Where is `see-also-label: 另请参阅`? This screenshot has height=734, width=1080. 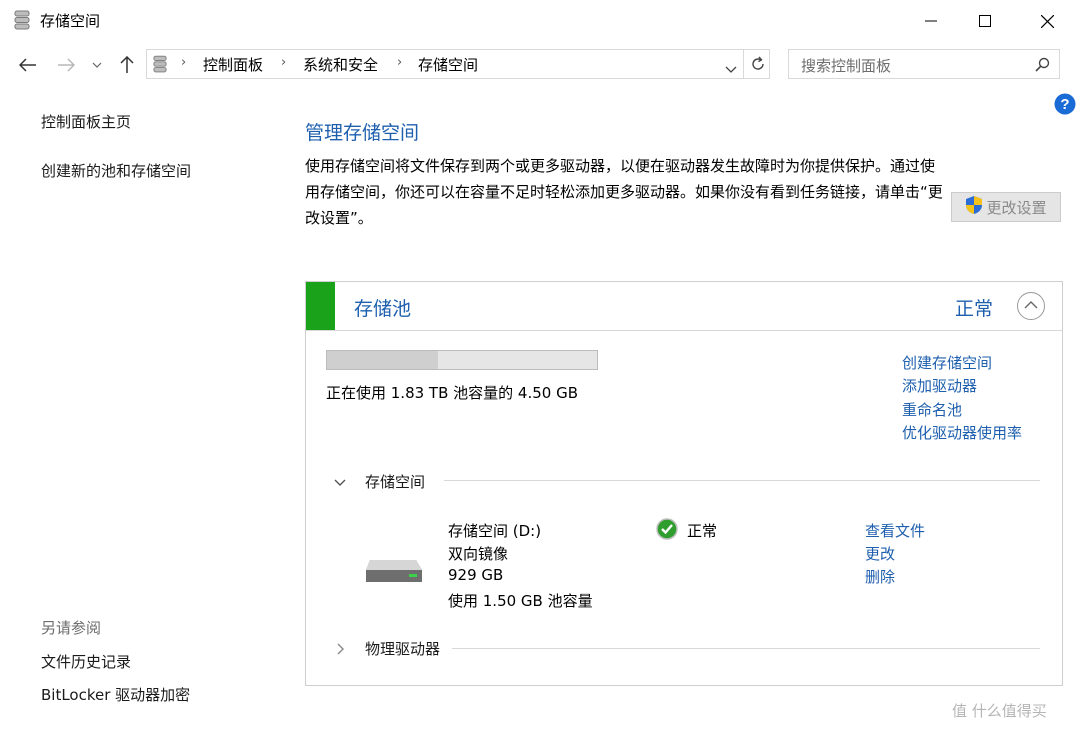
see-also-label: 另请参阅 is located at coordinates (71, 628).